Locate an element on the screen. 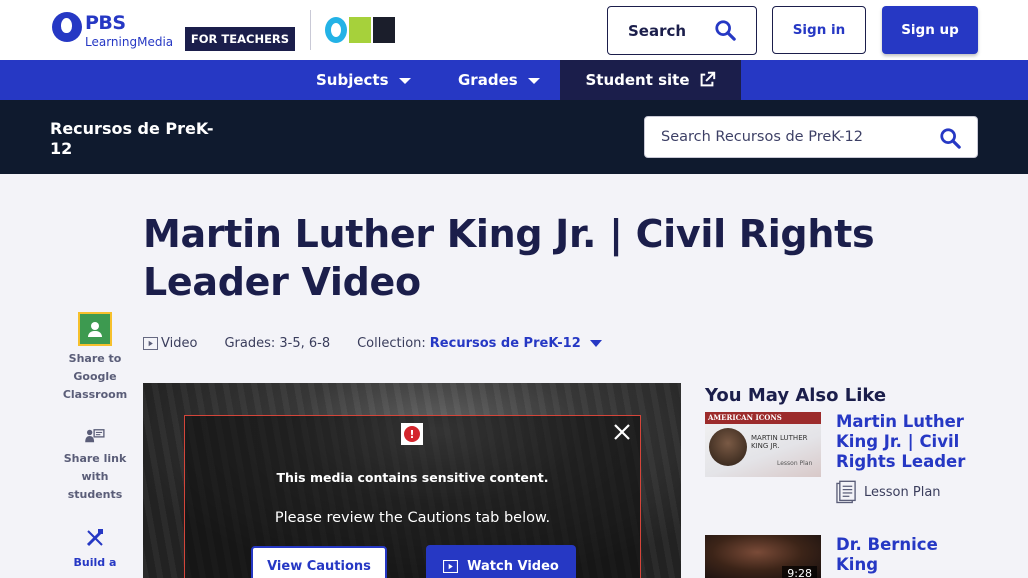 The image size is (1028, 578). play-icon is located at coordinates (451, 566).